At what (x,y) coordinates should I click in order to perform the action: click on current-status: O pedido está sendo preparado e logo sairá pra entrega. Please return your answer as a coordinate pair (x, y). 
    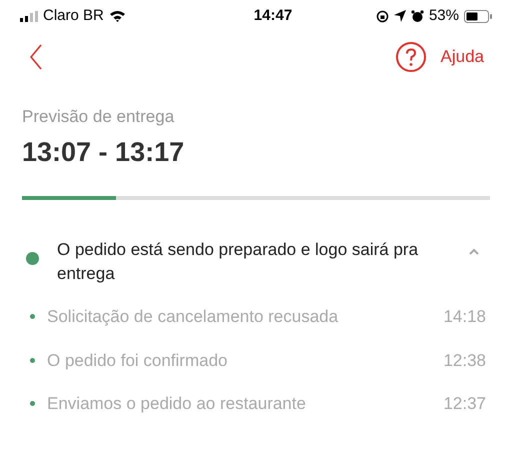
    Looking at the image, I should click on (238, 262).